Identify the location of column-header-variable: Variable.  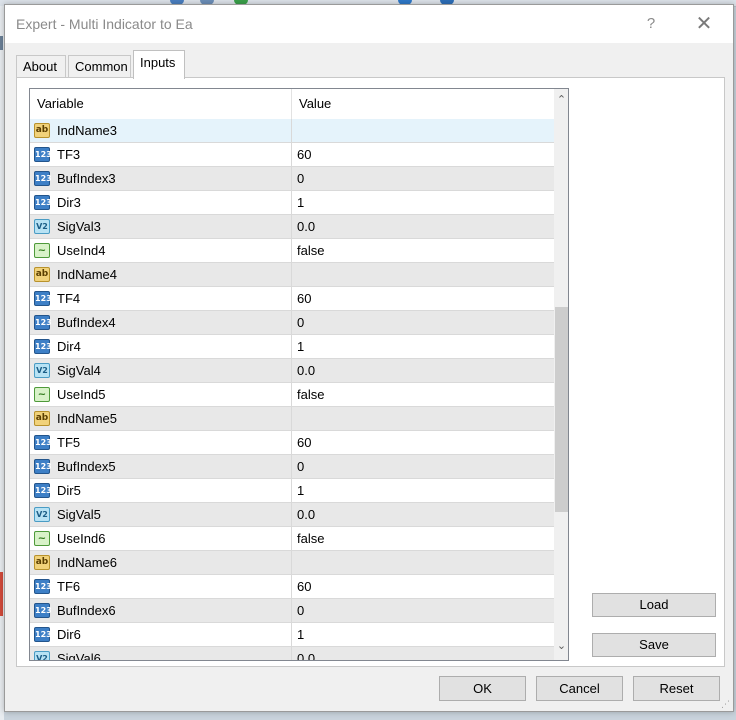
(161, 104).